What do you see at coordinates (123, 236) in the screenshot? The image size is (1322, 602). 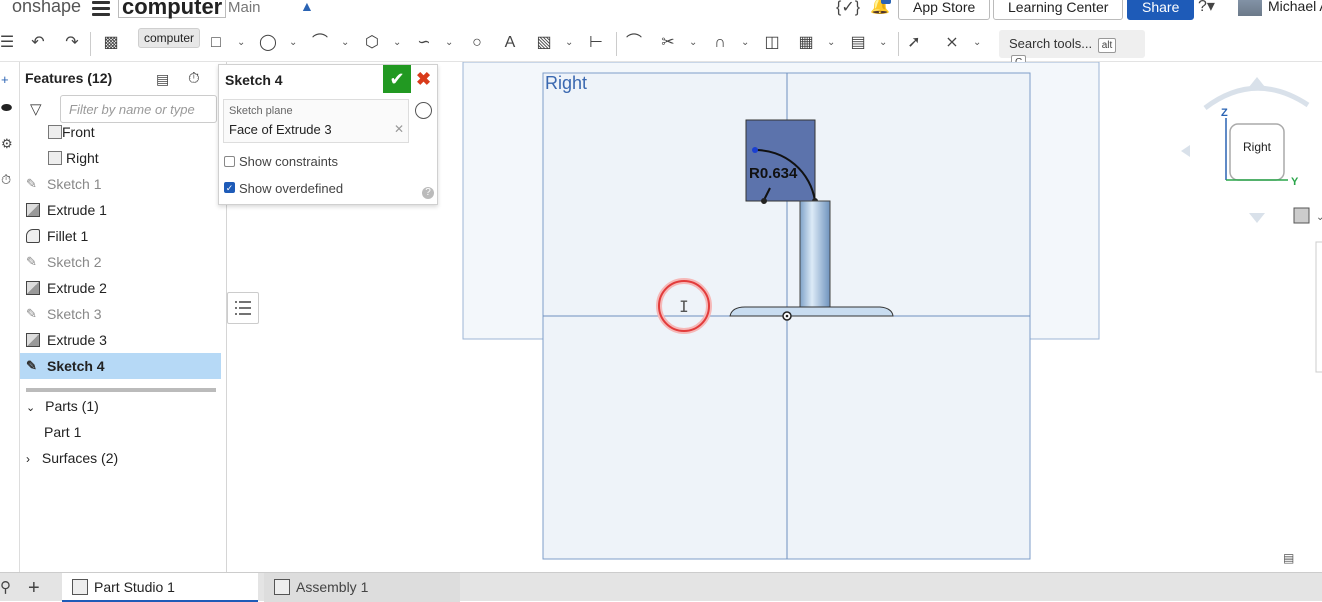 I see `feature-item-fillet-1: Fillet 1` at bounding box center [123, 236].